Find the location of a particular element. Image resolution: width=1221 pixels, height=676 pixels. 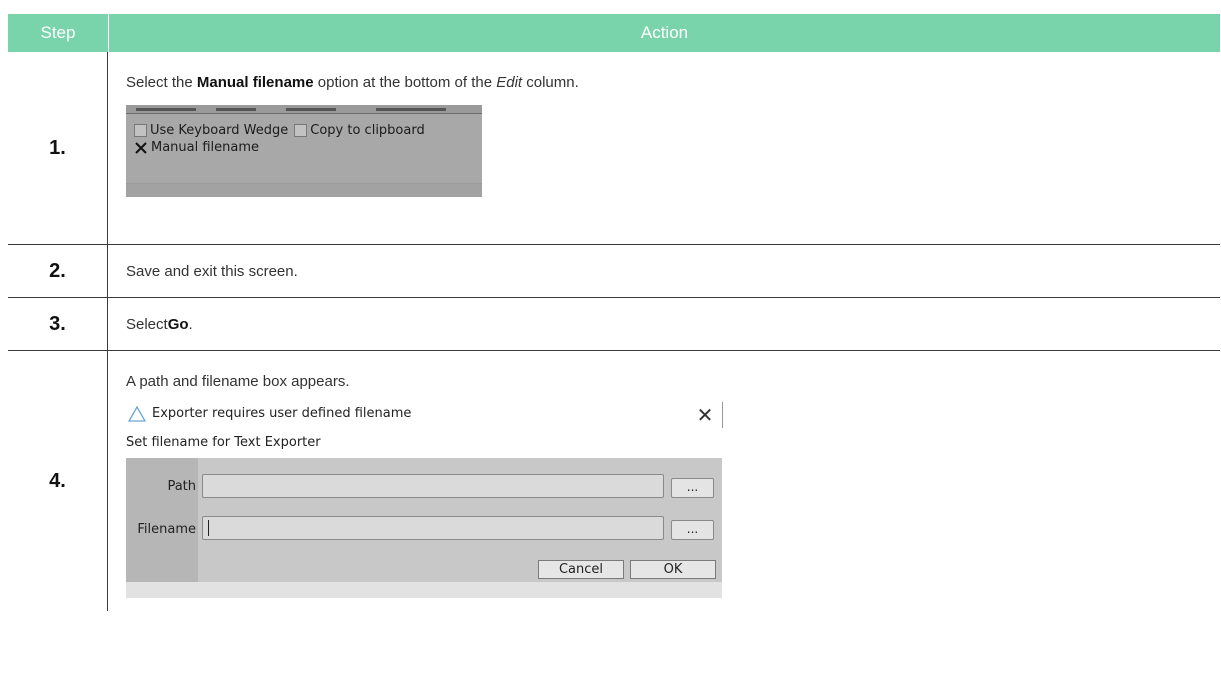

instruction-text: A path and filename box appears. is located at coordinates (238, 381).